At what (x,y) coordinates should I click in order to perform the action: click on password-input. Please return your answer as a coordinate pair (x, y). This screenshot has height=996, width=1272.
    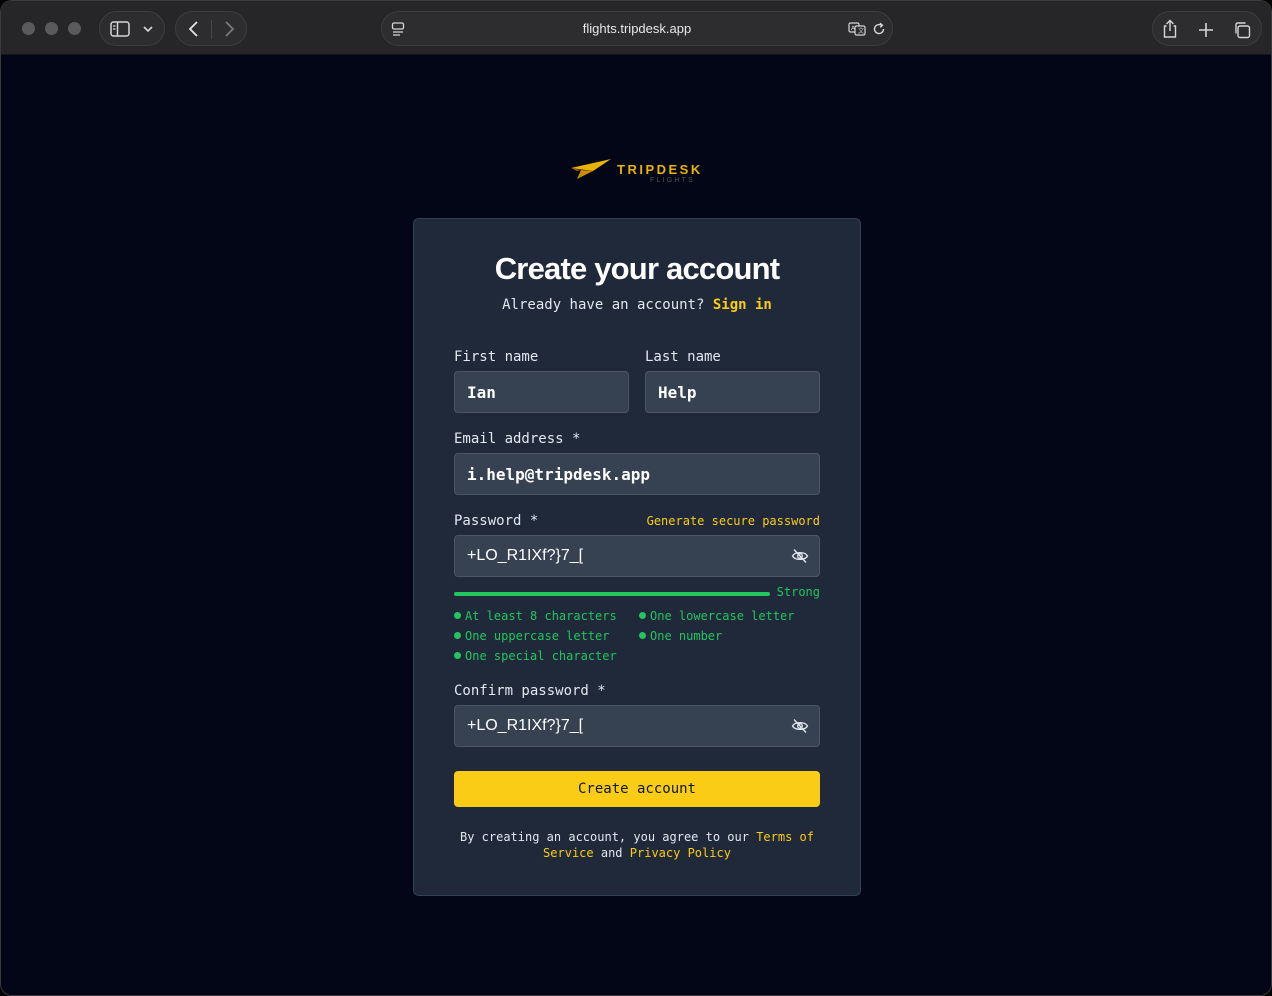
    Looking at the image, I should click on (637, 556).